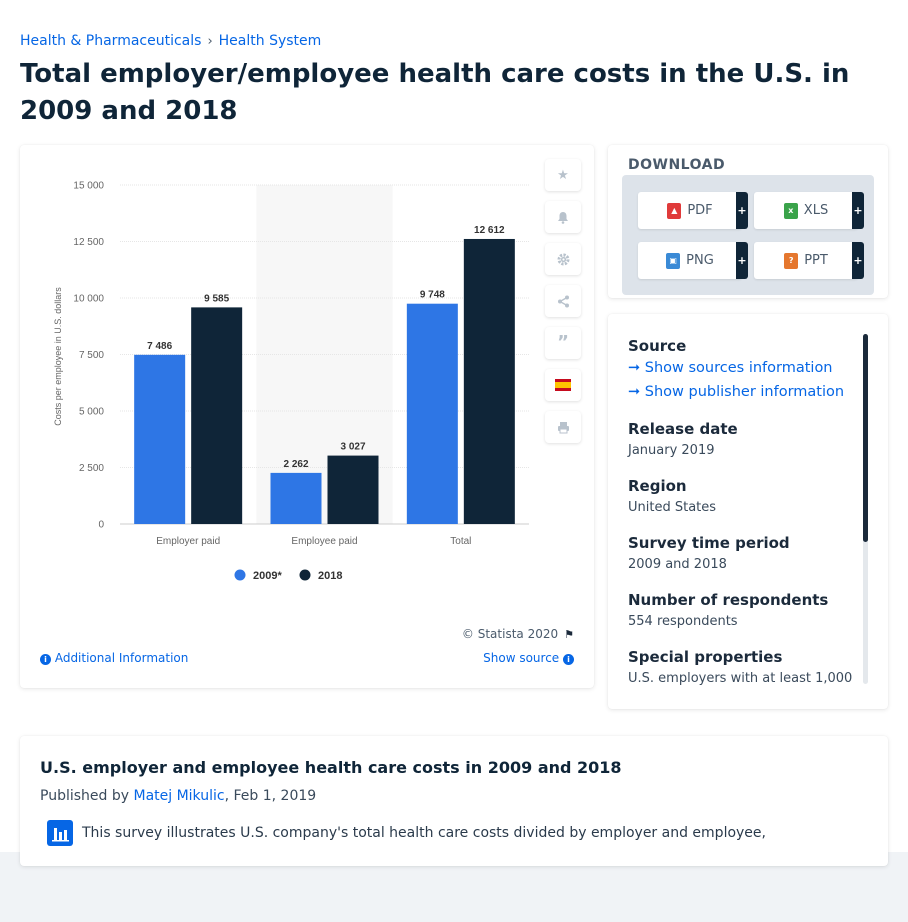 This screenshot has height=922, width=908. I want to click on breadcrumb-link-health-pharmaceuticals: Health & Pharmaceuticals, so click(110, 41).